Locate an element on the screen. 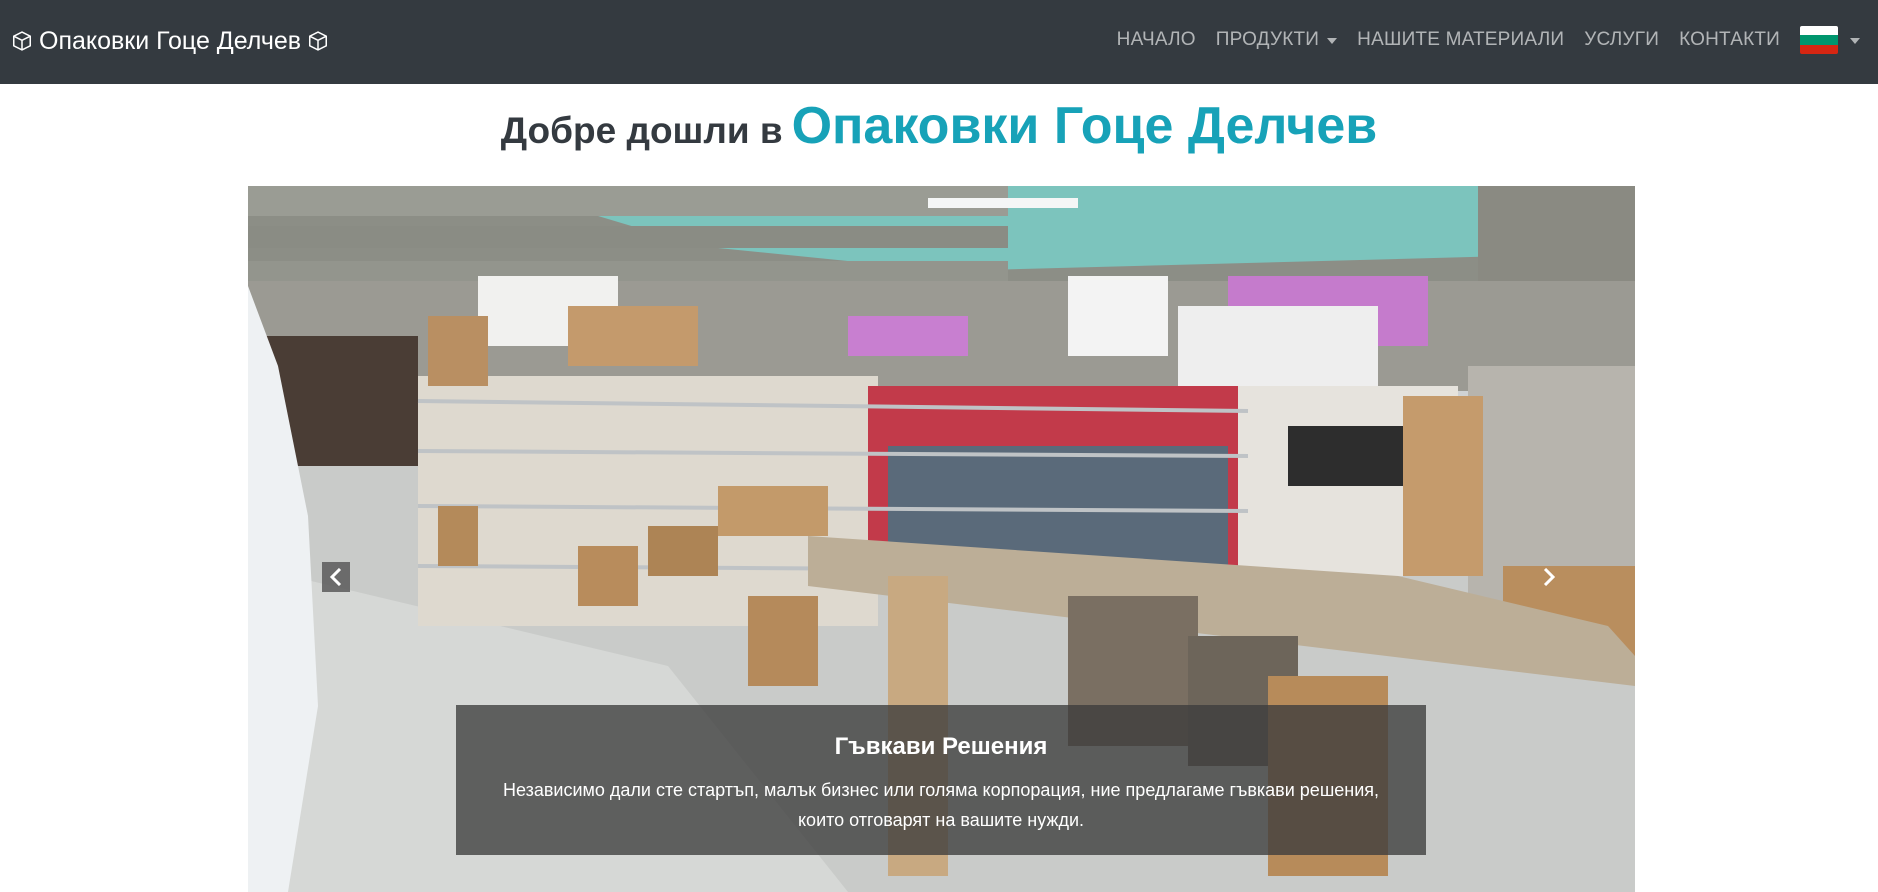  nav-link-services: УСЛУГИ is located at coordinates (1621, 40).